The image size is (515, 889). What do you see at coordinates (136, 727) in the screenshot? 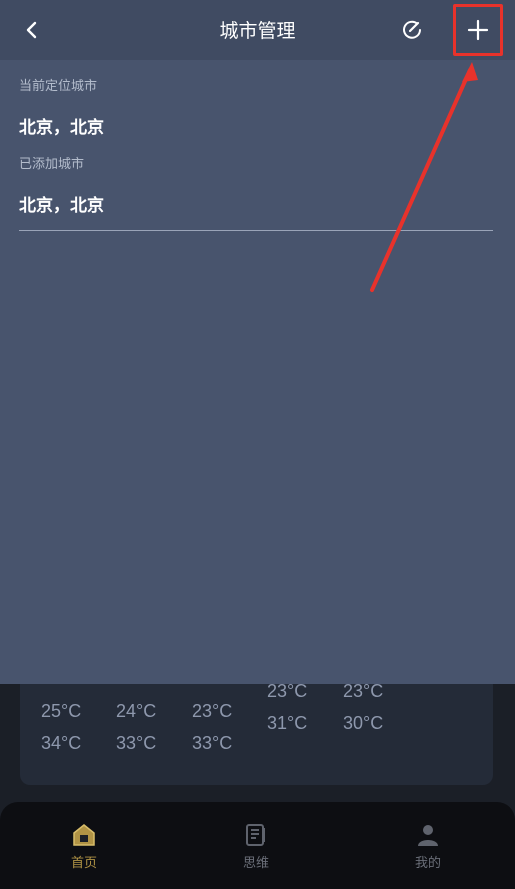
I see `forecast-column: 24°C 33°C` at bounding box center [136, 727].